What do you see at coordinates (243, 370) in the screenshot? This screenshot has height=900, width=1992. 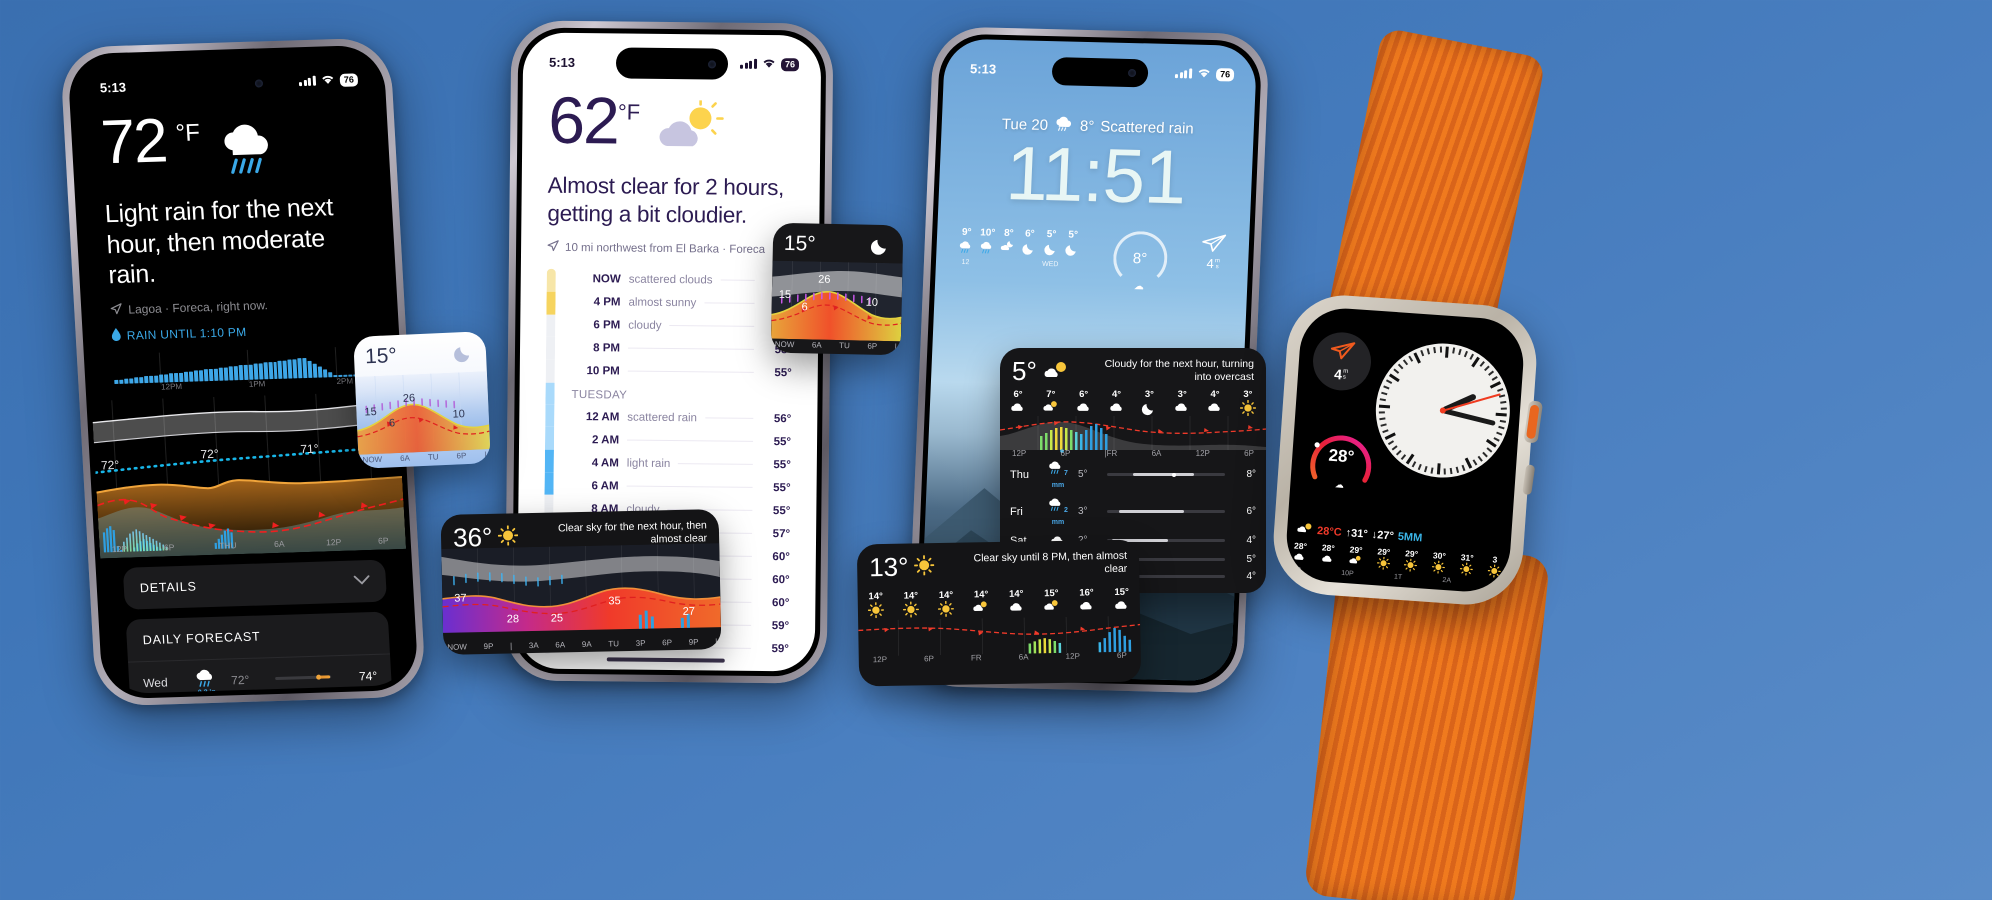 I see `phone1-precip-chart: 12PM 1PM 2PM` at bounding box center [243, 370].